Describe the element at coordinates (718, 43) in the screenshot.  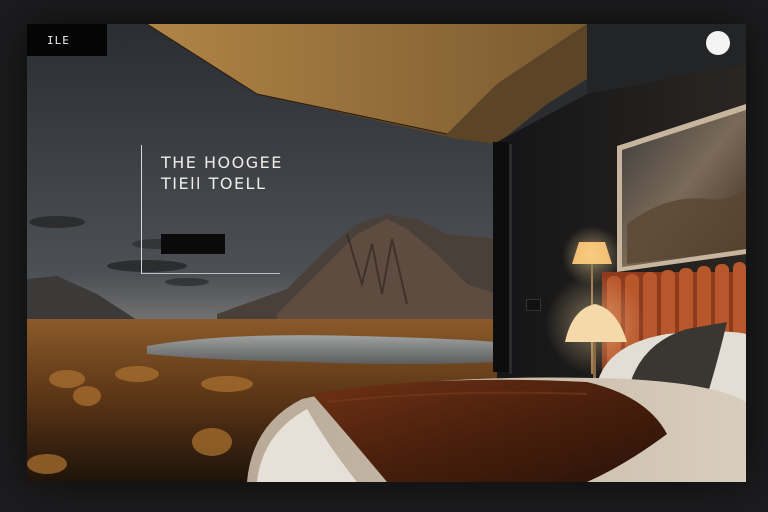
I see `account-avatar-button` at that location.